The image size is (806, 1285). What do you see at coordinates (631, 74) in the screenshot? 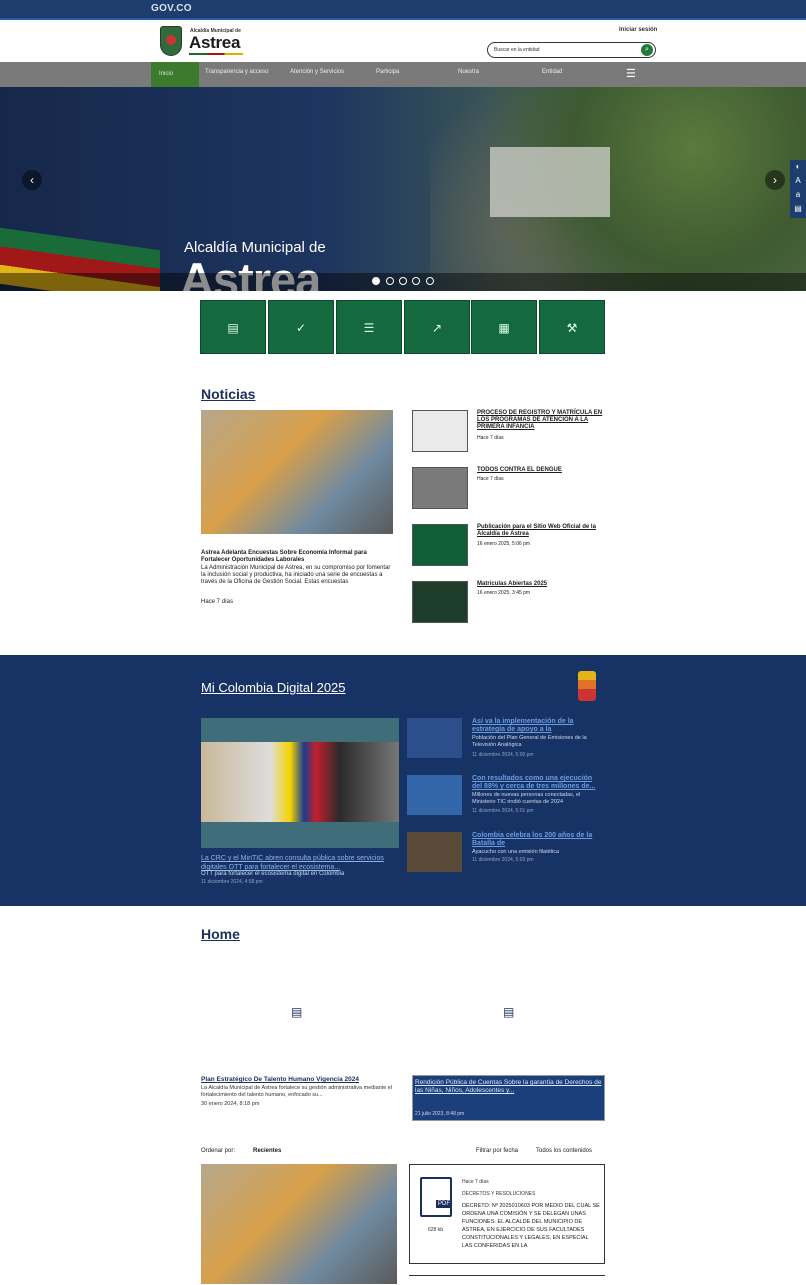
I see `menu-icon: ☰` at bounding box center [631, 74].